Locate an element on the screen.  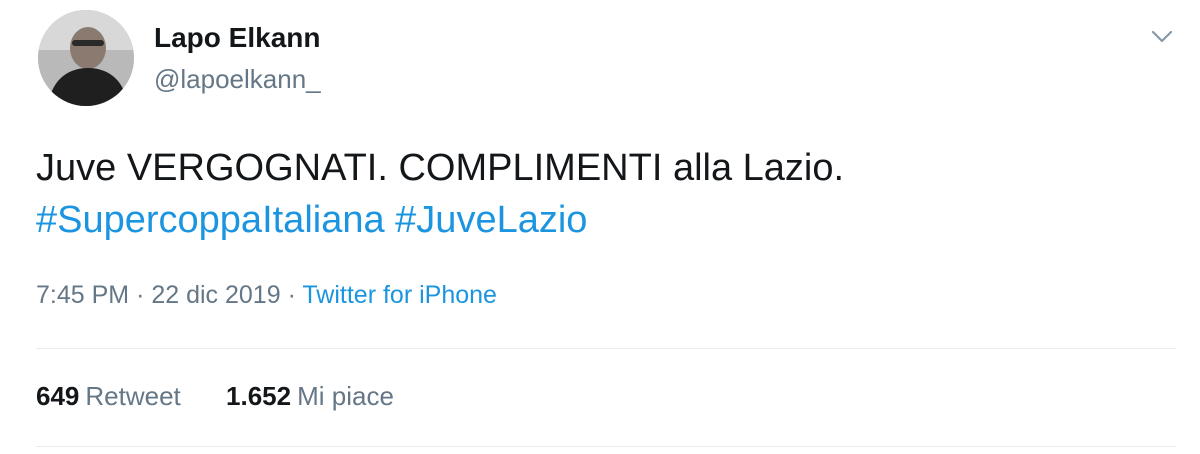
user-handle: @lapoelkann_ is located at coordinates (237, 79).